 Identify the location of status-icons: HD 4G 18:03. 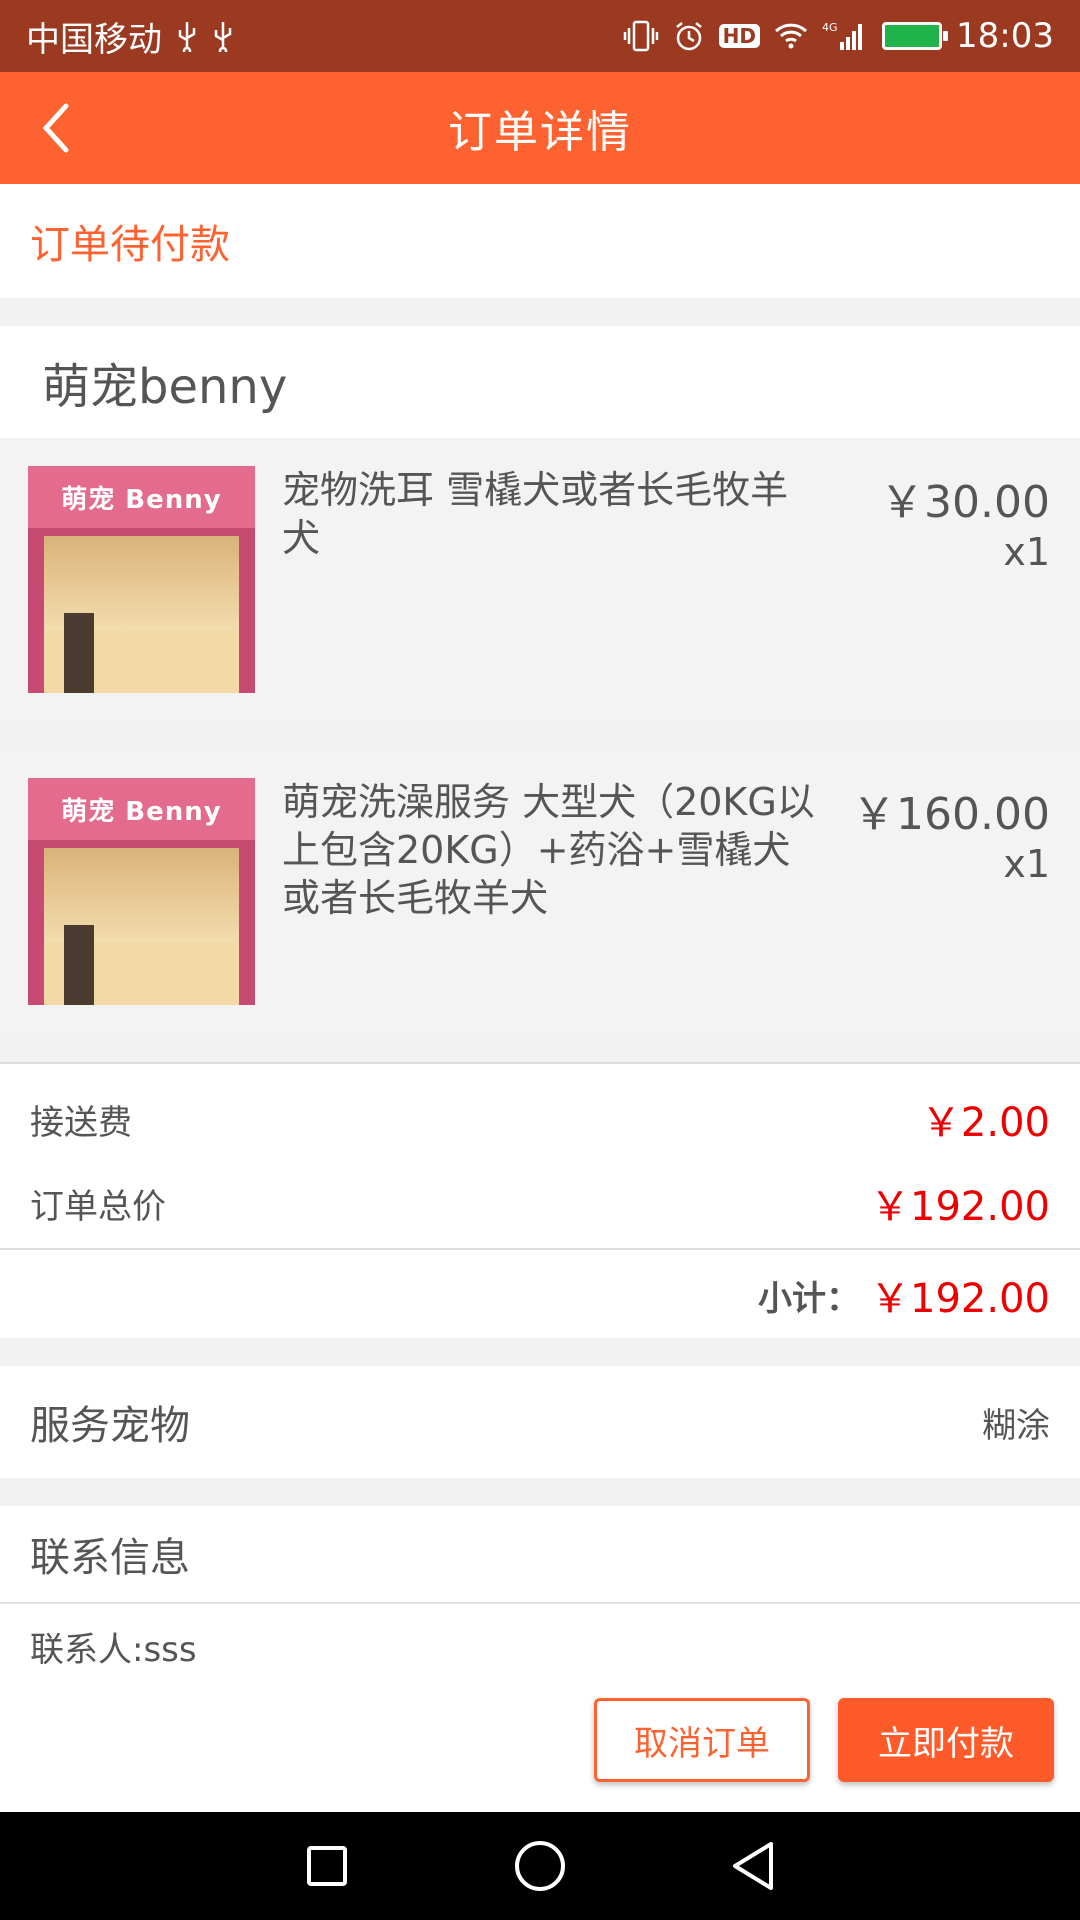
(838, 36).